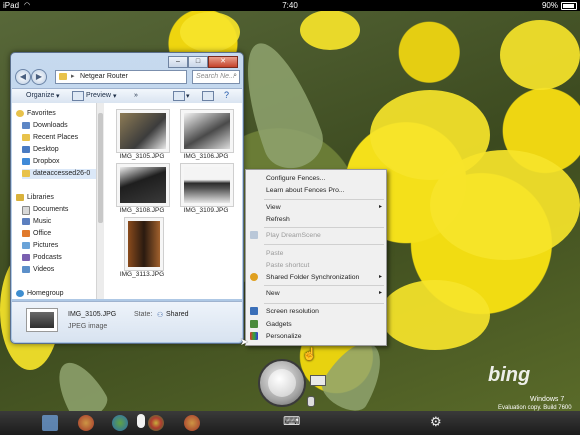 Image resolution: width=580 pixels, height=435 pixels. I want to click on preview-dropdown-icon: ▾, so click(115, 96).